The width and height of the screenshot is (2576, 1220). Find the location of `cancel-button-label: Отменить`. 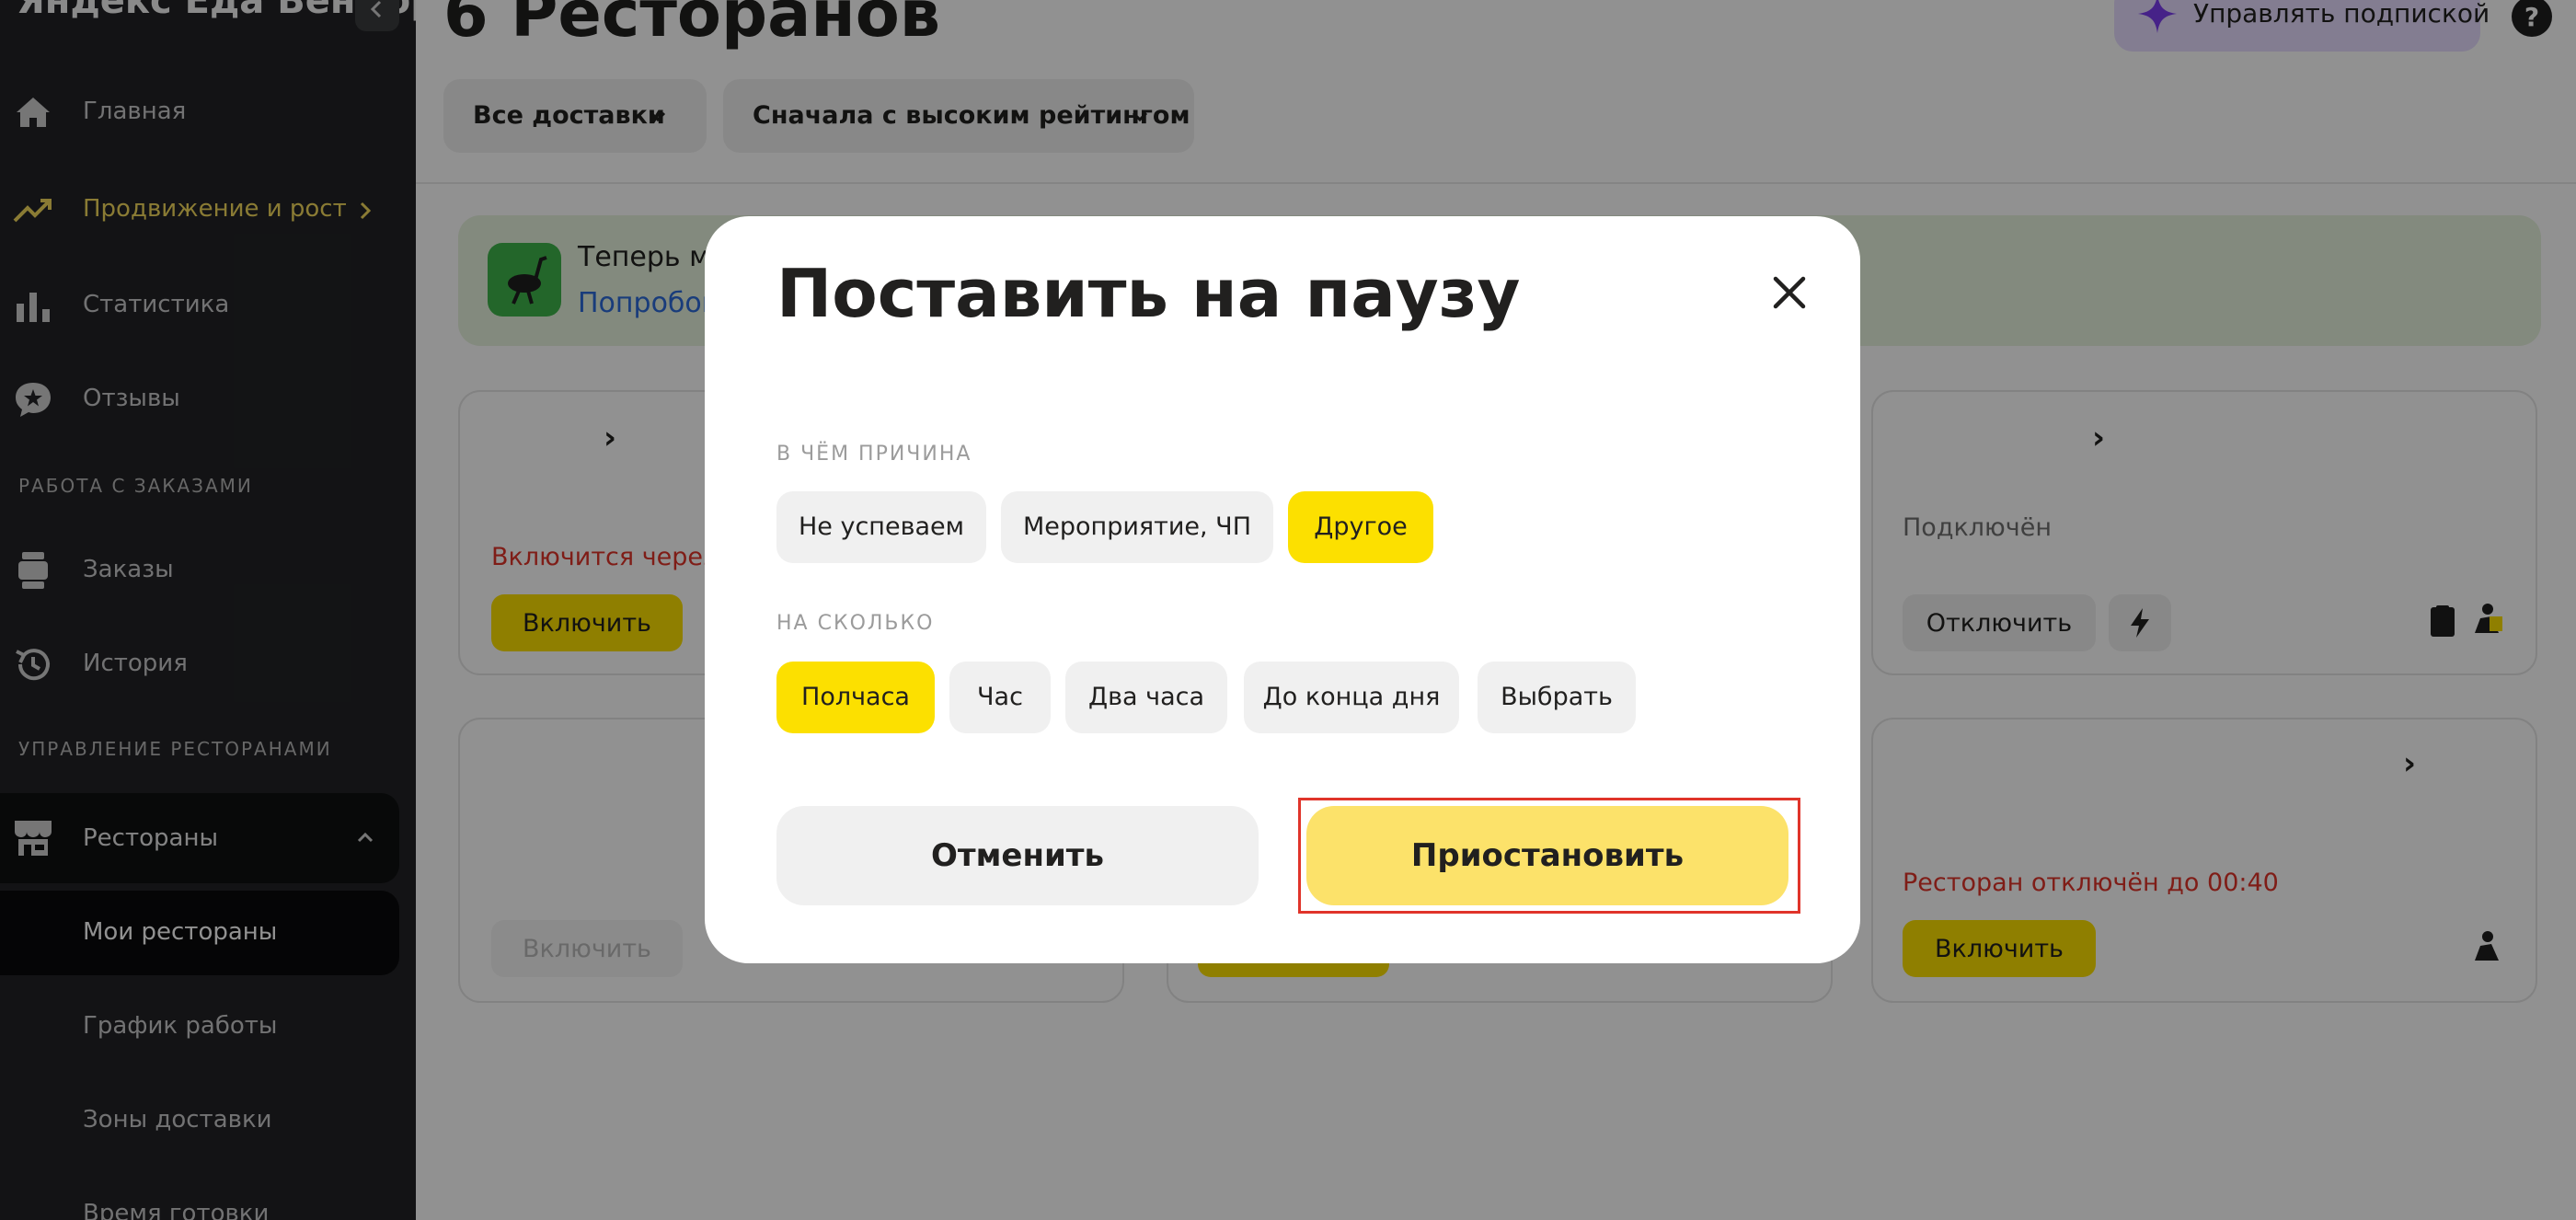

cancel-button-label: Отменить is located at coordinates (1018, 855).